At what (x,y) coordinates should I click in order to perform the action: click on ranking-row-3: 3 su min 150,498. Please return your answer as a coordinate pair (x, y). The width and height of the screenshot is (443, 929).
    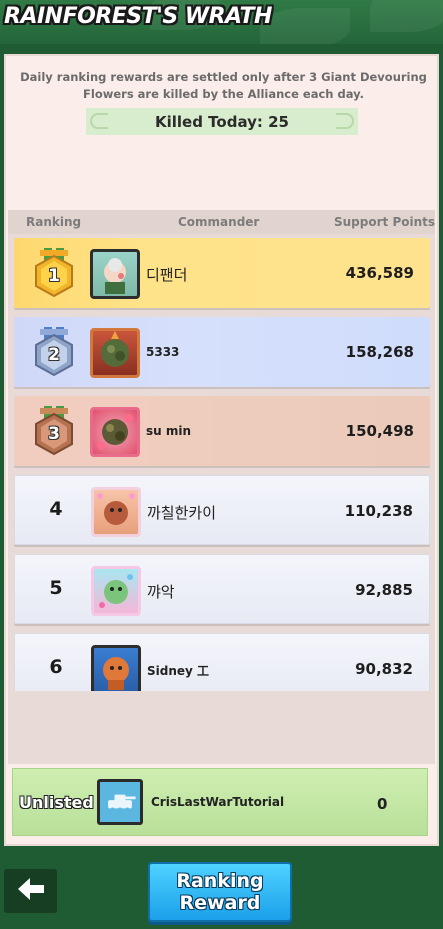
    Looking at the image, I should click on (222, 431).